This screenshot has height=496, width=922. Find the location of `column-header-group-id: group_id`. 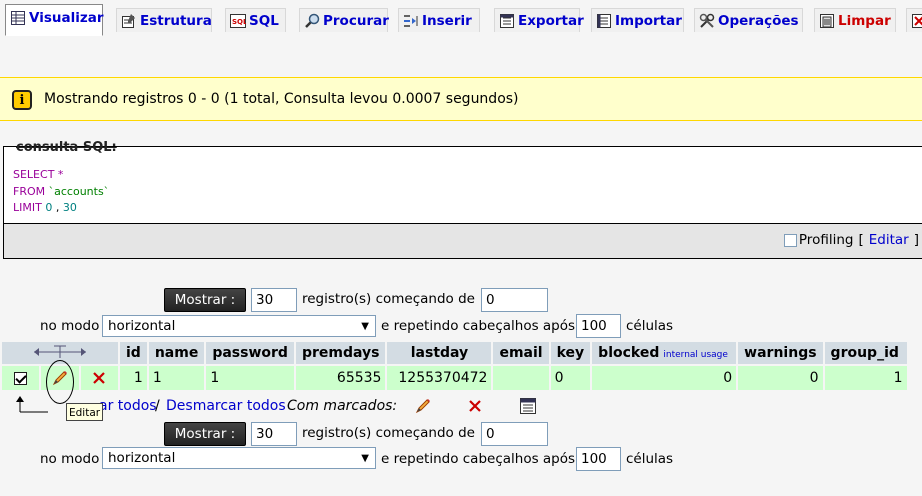

column-header-group-id: group_id is located at coordinates (865, 353).